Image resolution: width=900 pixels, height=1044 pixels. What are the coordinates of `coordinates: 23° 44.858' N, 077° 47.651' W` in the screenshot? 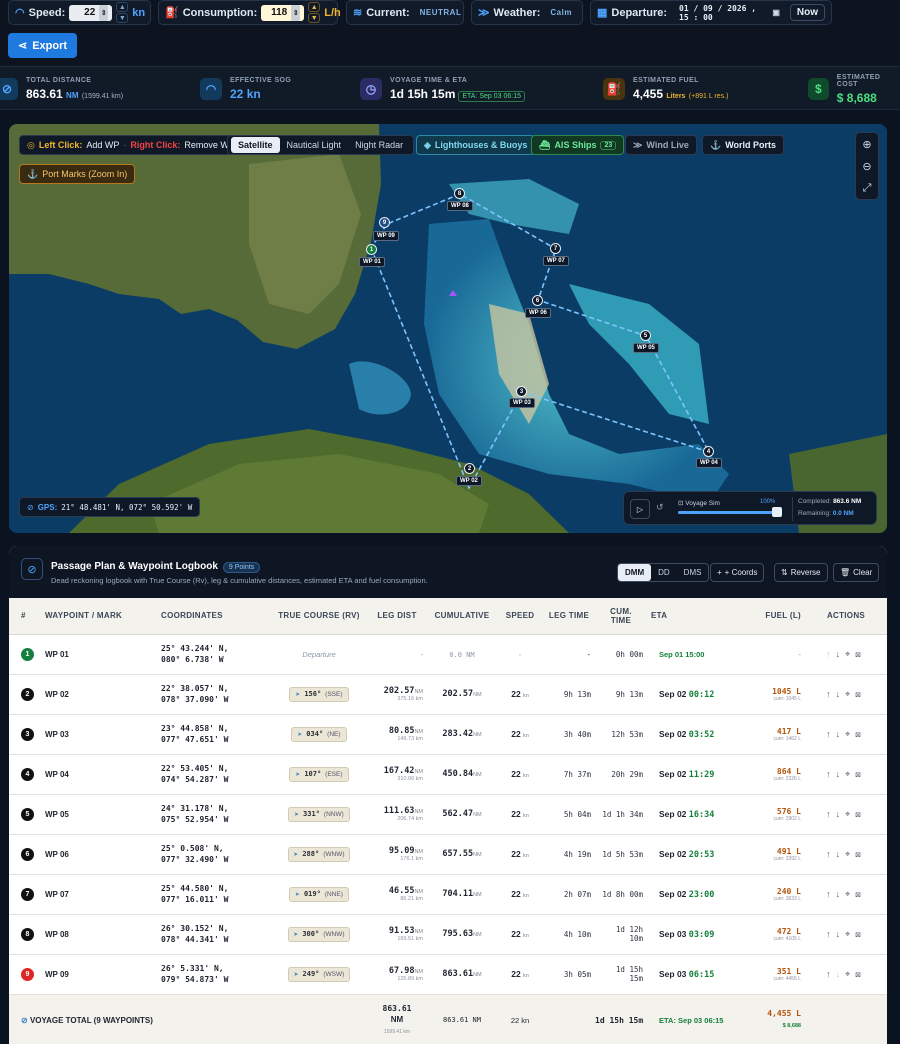 It's located at (195, 734).